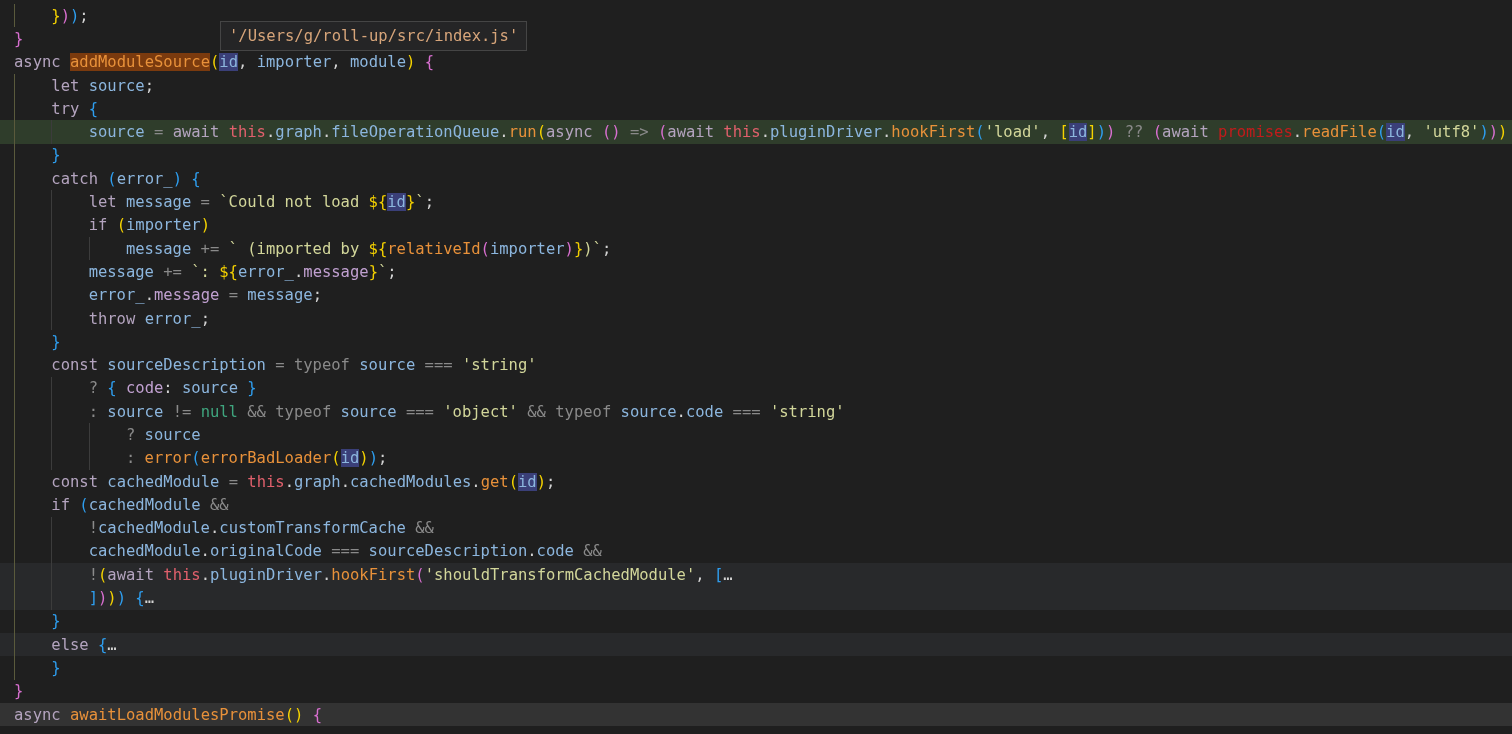 The image size is (1512, 734). Describe the element at coordinates (163, 295) in the screenshot. I see `code-line: error_.message = message;` at that location.